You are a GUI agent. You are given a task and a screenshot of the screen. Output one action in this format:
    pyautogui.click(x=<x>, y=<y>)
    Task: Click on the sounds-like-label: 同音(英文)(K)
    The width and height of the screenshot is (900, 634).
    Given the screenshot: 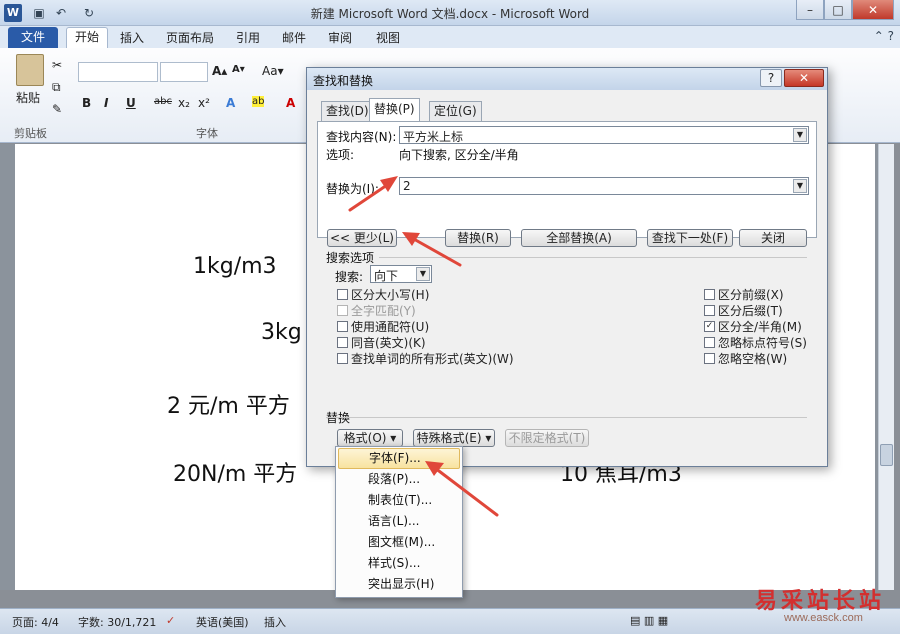 What is the action you would take?
    pyautogui.click(x=388, y=342)
    